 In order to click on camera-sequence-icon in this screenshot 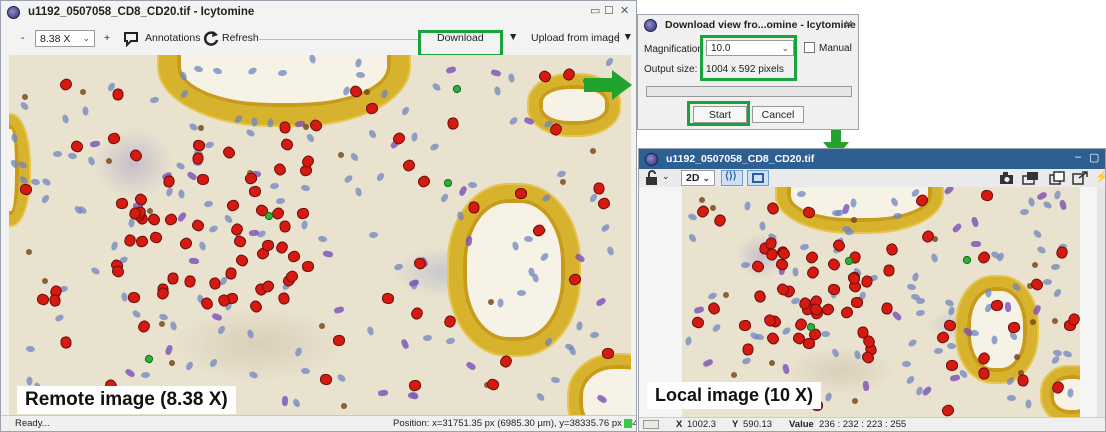, I will do `click(1031, 178)`.